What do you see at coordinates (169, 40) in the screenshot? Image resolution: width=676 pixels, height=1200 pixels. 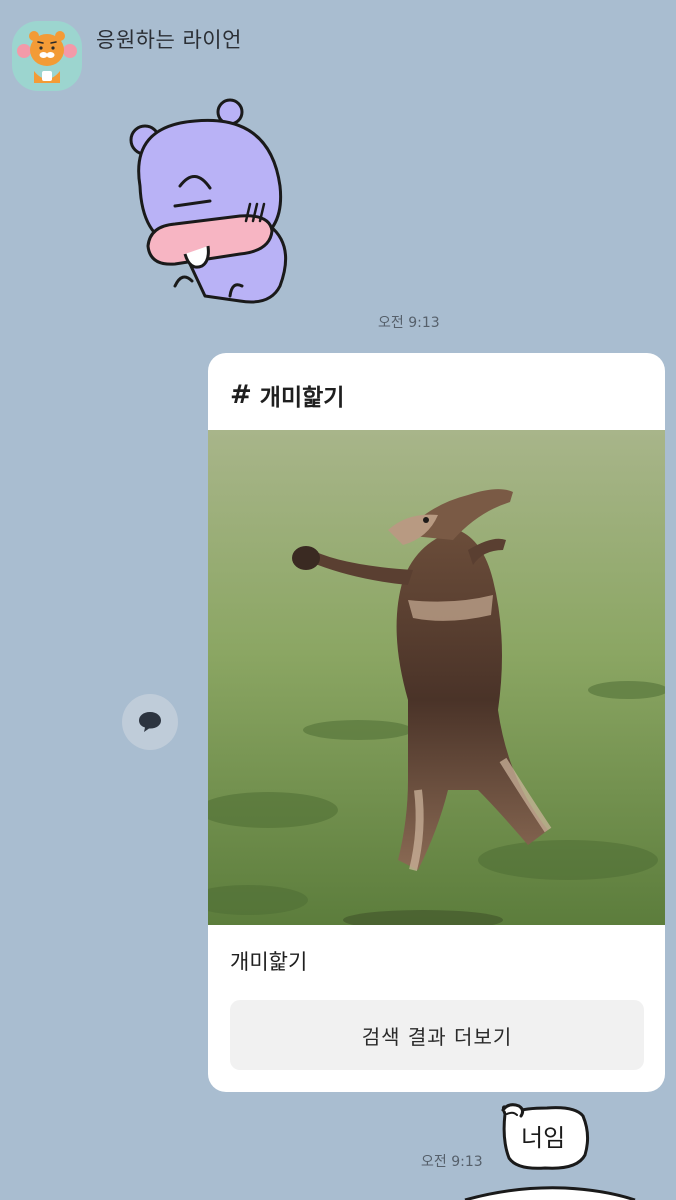 I see `sender-name: 응원하는 라이언` at bounding box center [169, 40].